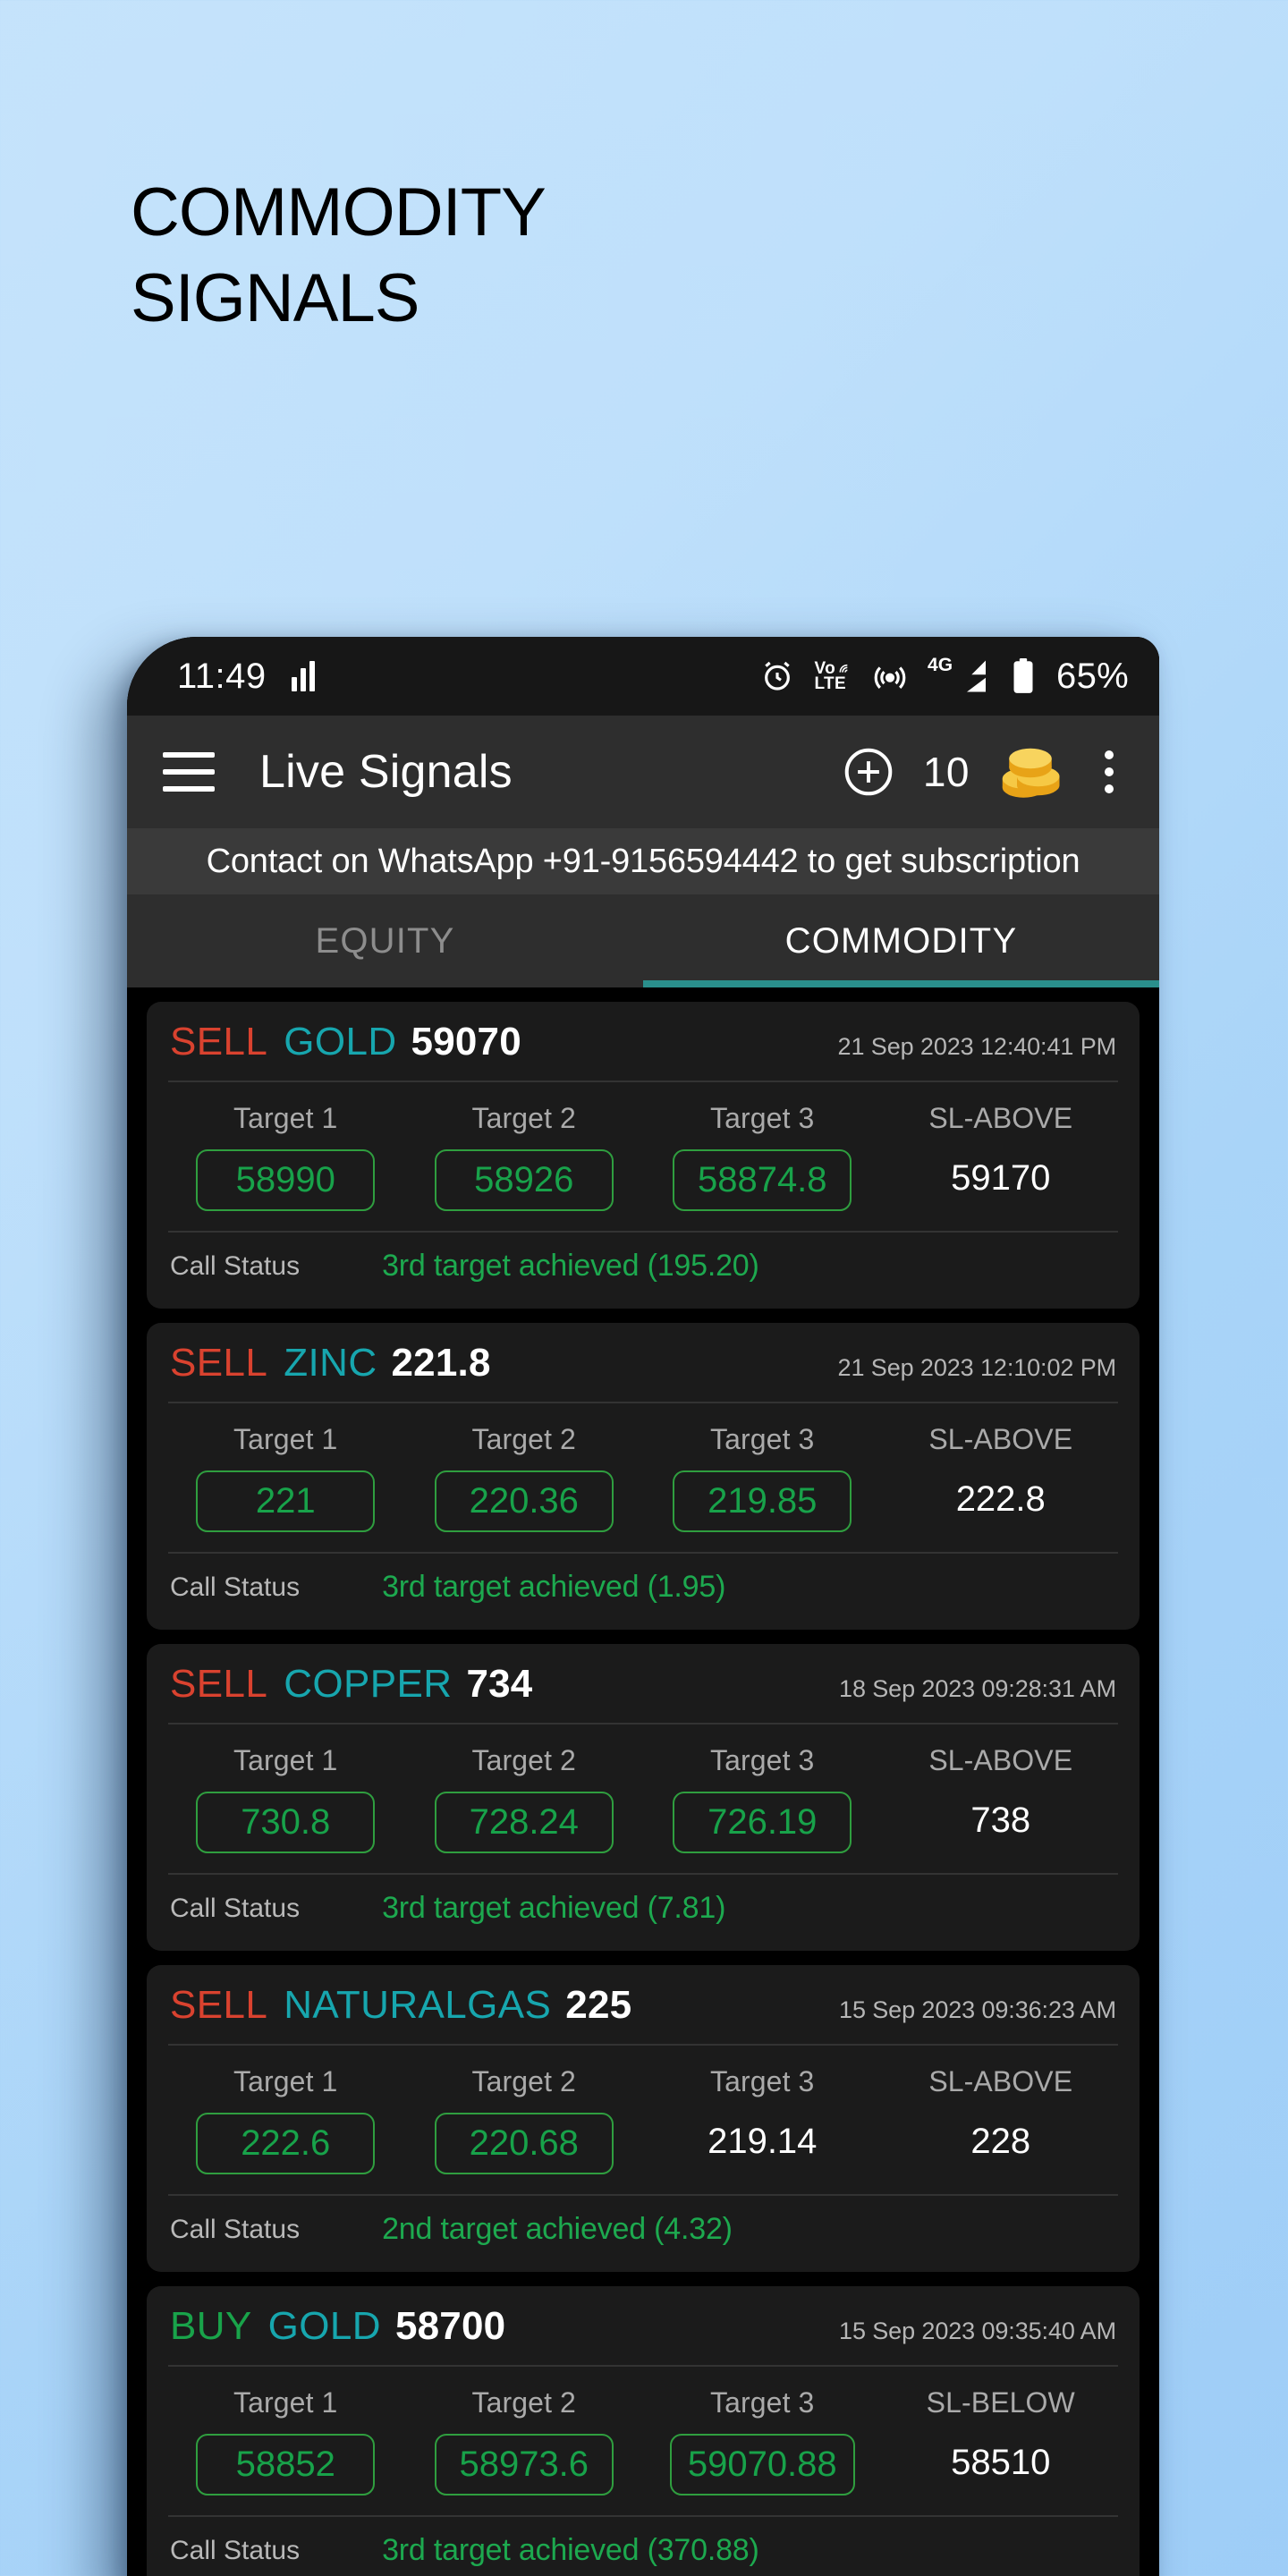  What do you see at coordinates (450, 2326) in the screenshot?
I see `signal-entry-price: 58700` at bounding box center [450, 2326].